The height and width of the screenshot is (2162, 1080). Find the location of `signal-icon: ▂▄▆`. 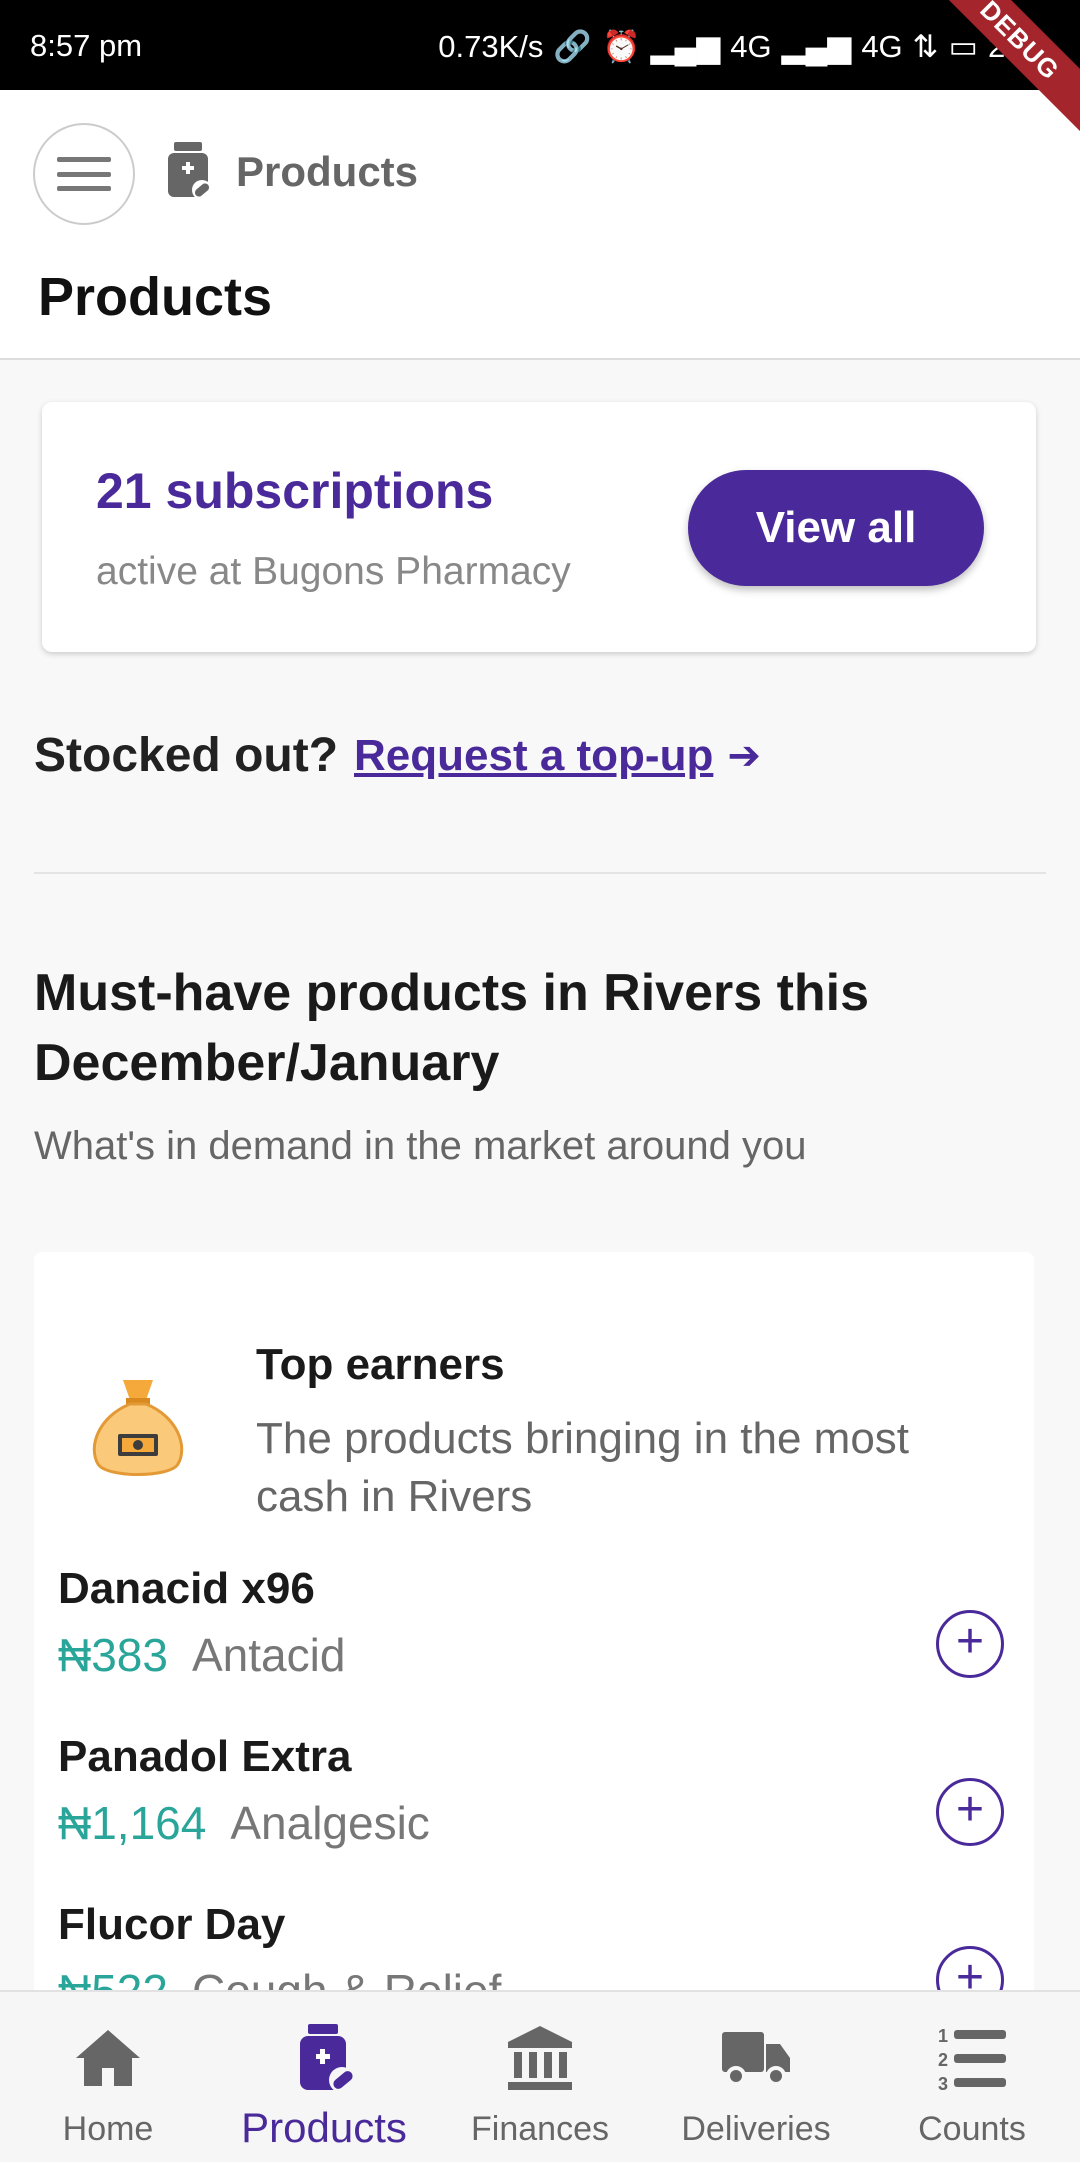

signal-icon: ▂▄▆ is located at coordinates (685, 46).